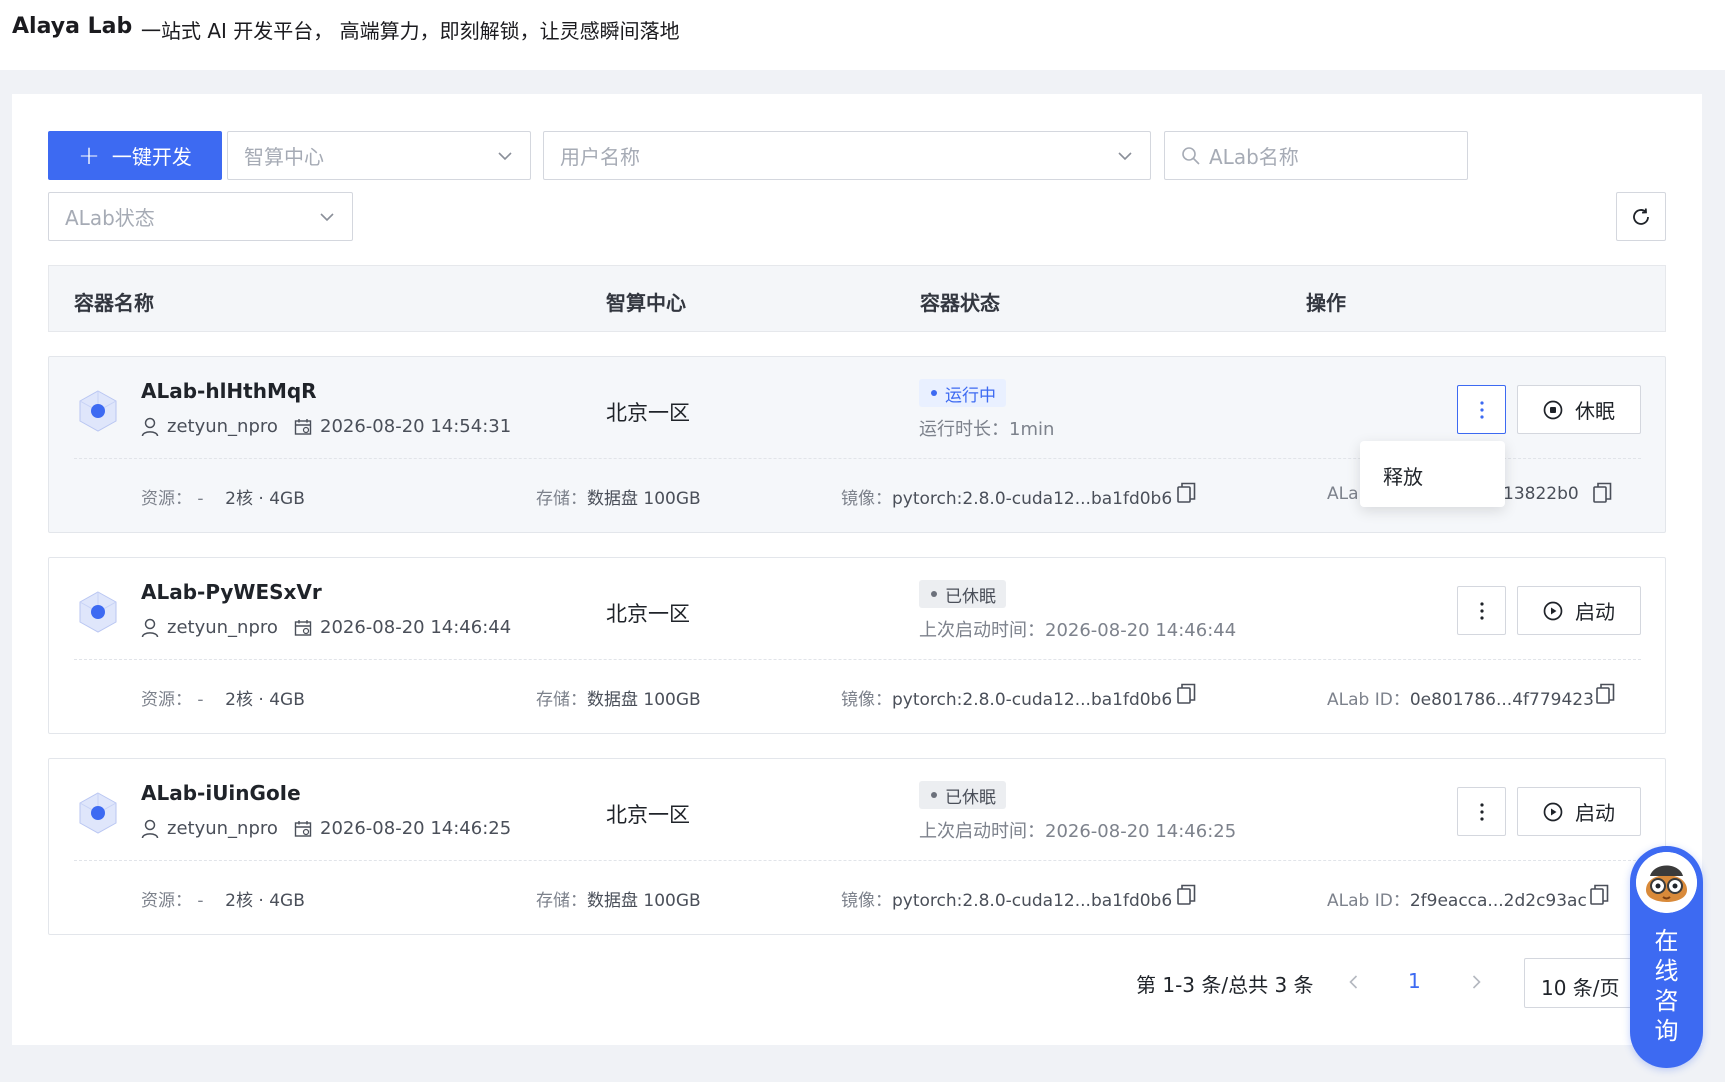  What do you see at coordinates (1553, 610) in the screenshot?
I see `play-circle-icon` at bounding box center [1553, 610].